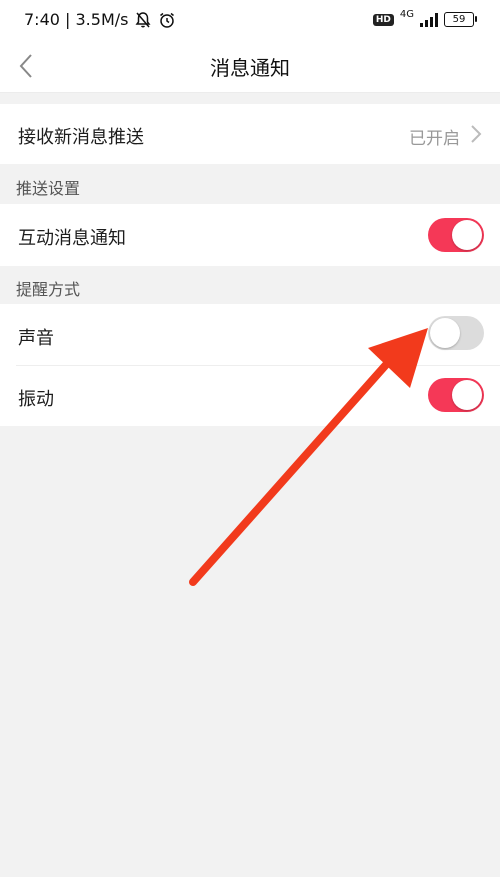 This screenshot has height=877, width=500. I want to click on receive-push-status: 已开启, so click(434, 139).